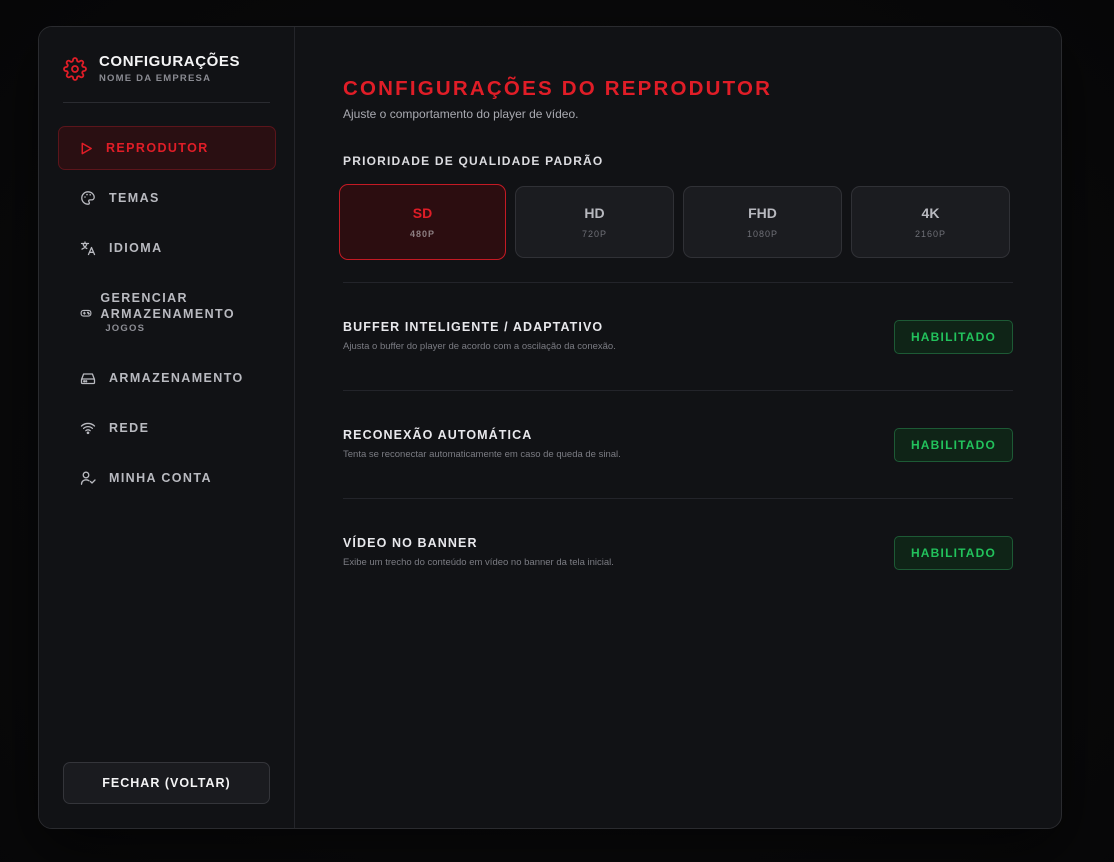 This screenshot has width=1114, height=862. Describe the element at coordinates (88, 378) in the screenshot. I see `hard-drive-icon` at that location.